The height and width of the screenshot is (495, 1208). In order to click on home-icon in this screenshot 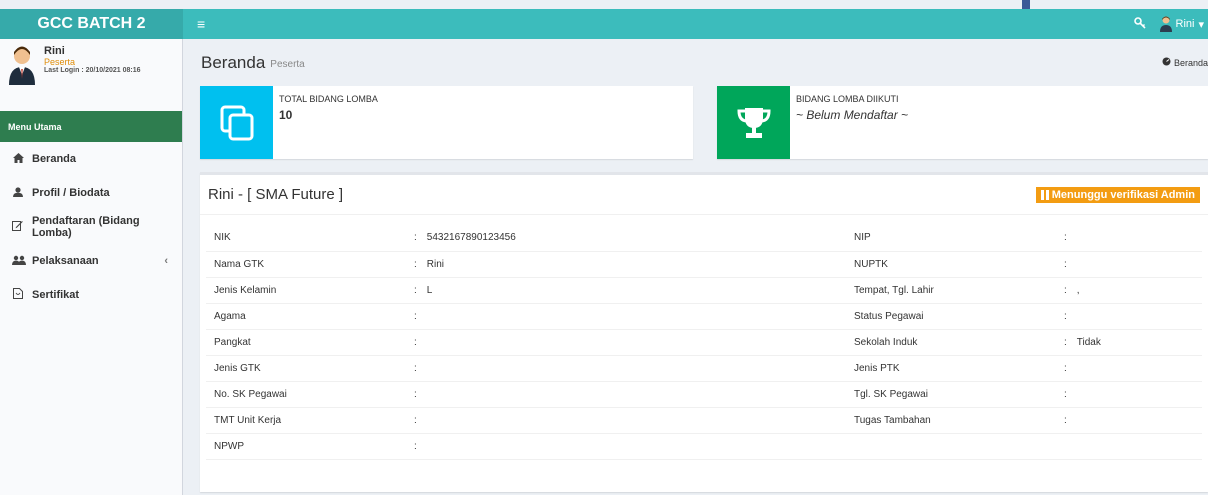, I will do `click(18, 159)`.